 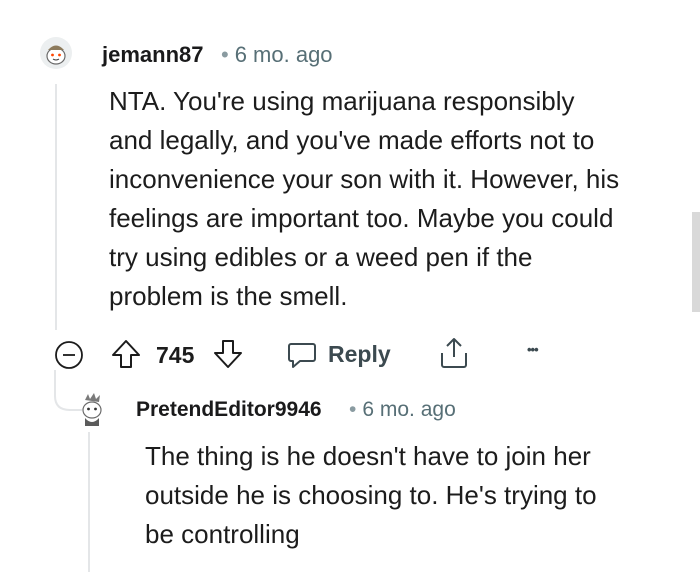 I want to click on comment-username: PretendEditor9946, so click(x=229, y=410).